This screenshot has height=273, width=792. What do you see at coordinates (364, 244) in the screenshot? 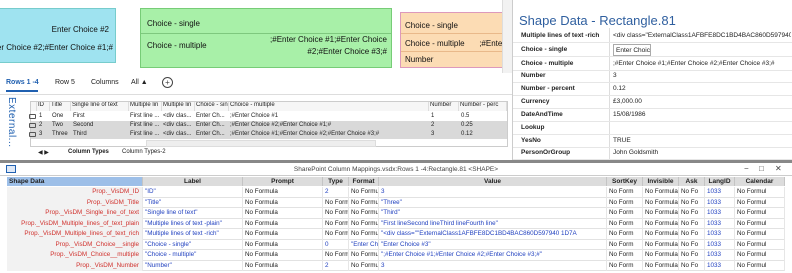
I see `cell: "Enter Choice` at bounding box center [364, 244].